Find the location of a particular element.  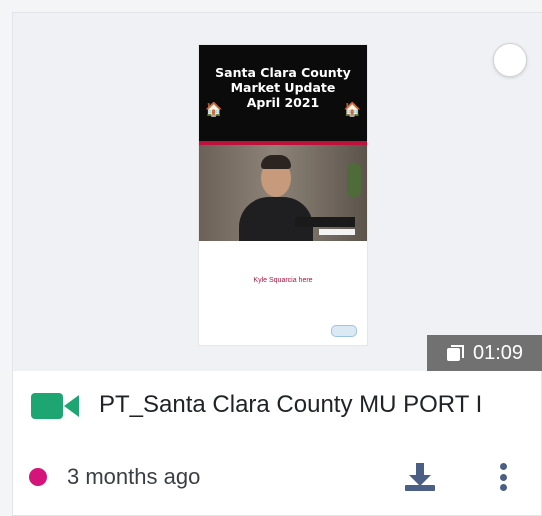

plant-shape is located at coordinates (354, 180).